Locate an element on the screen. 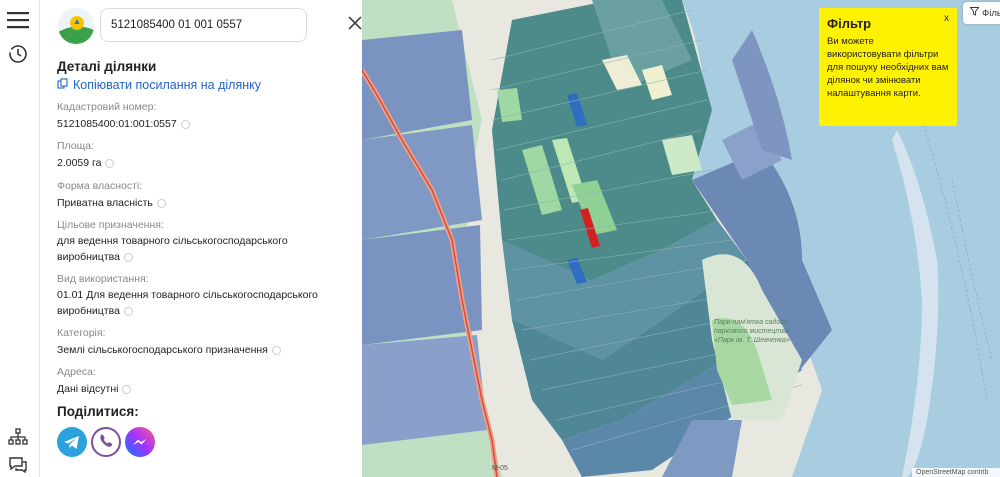  menu-icon is located at coordinates (18, 20).